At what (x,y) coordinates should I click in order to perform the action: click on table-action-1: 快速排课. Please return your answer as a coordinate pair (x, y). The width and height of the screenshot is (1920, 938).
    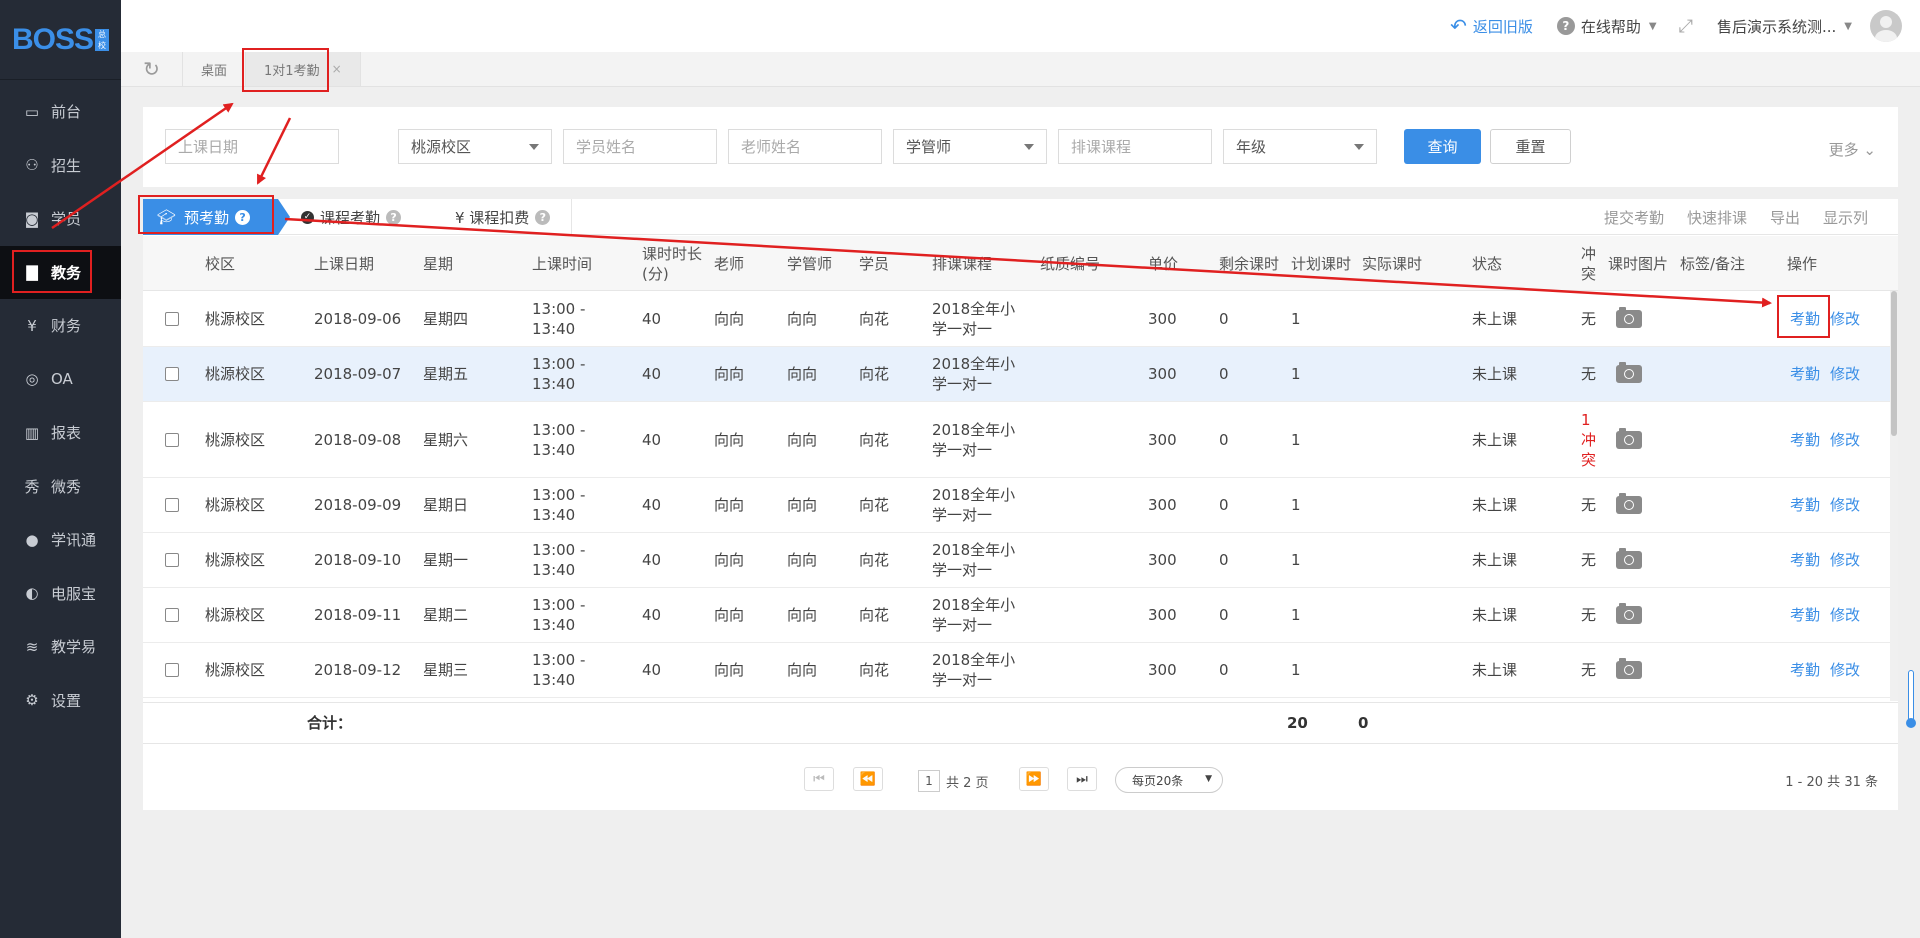
    Looking at the image, I should click on (1717, 217).